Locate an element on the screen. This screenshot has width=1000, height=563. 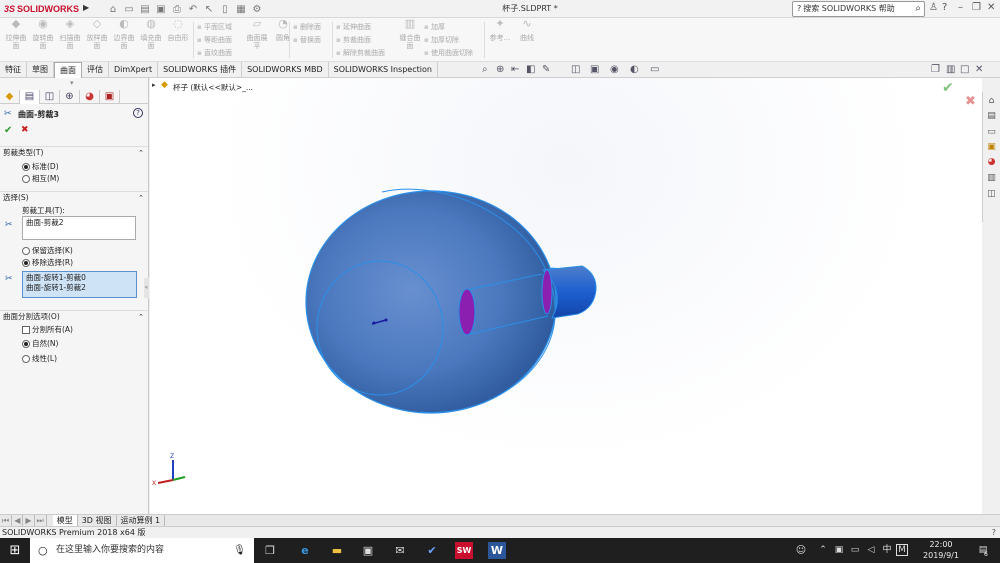
tab-scroll-last-icon: ⏭ is located at coordinates (41, 520).